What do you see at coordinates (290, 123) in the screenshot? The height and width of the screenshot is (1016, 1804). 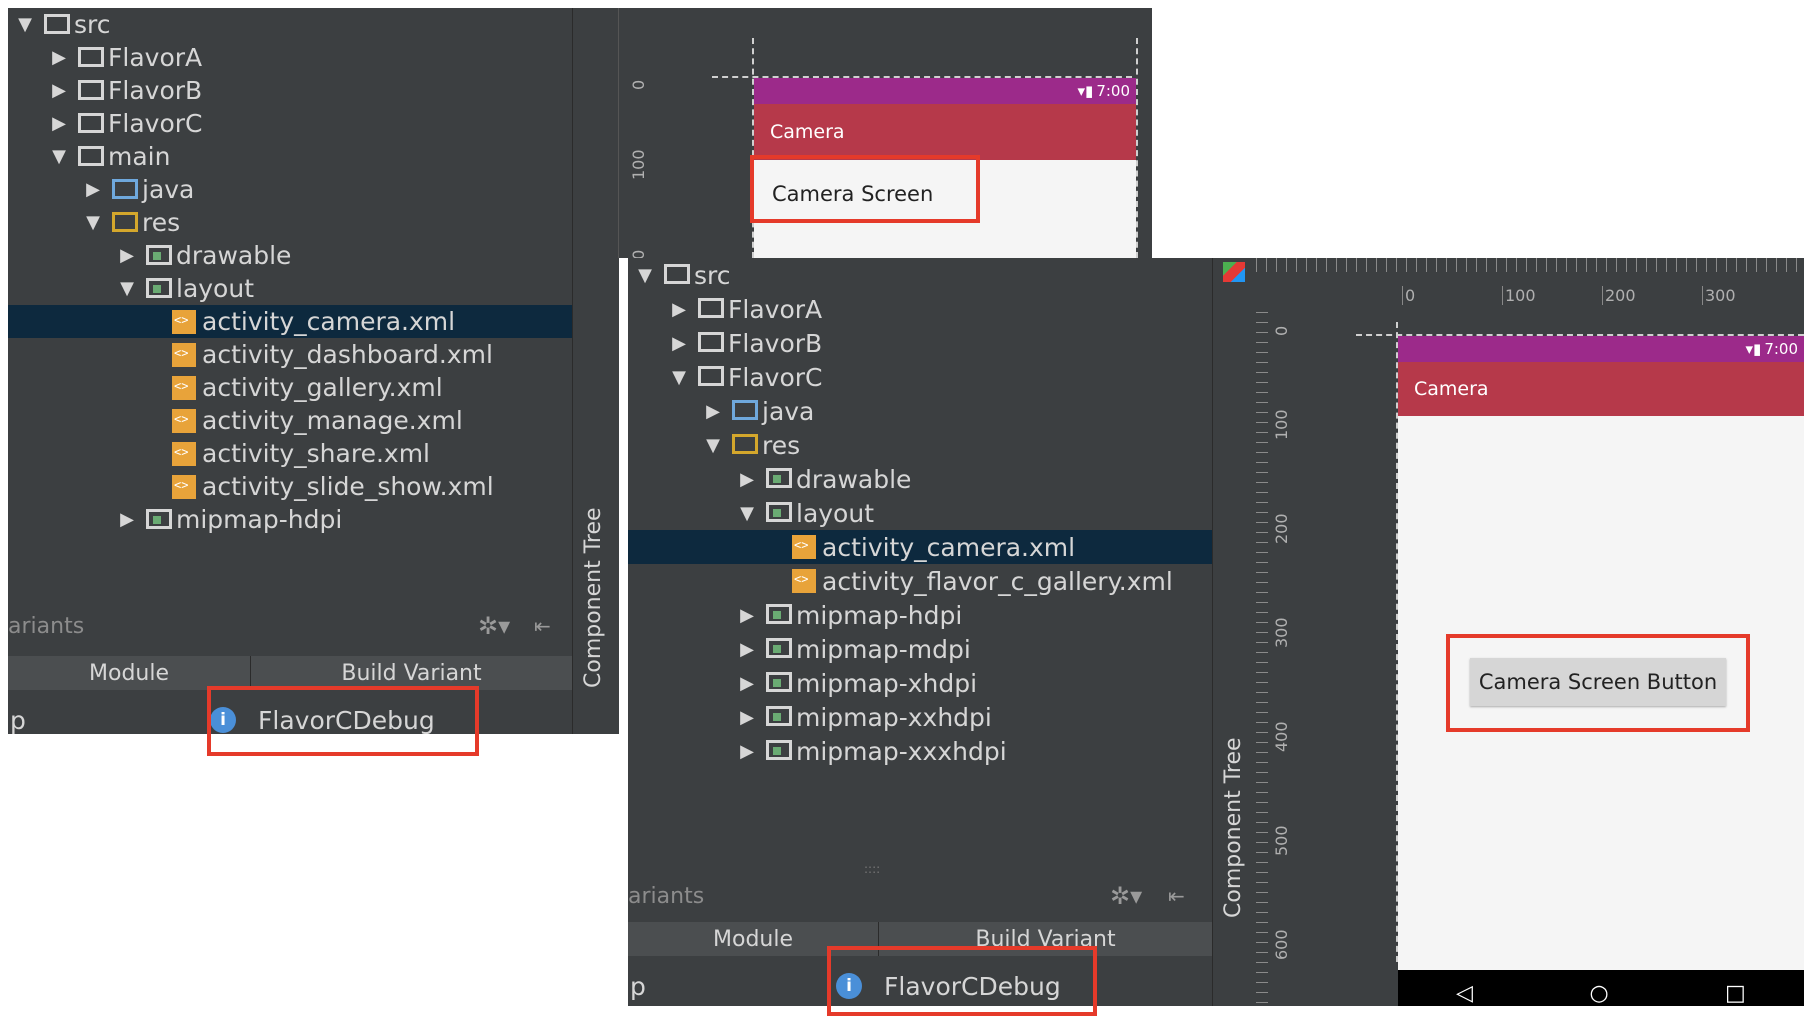 I see `left-tree-row: ▶ FlavorC` at bounding box center [290, 123].